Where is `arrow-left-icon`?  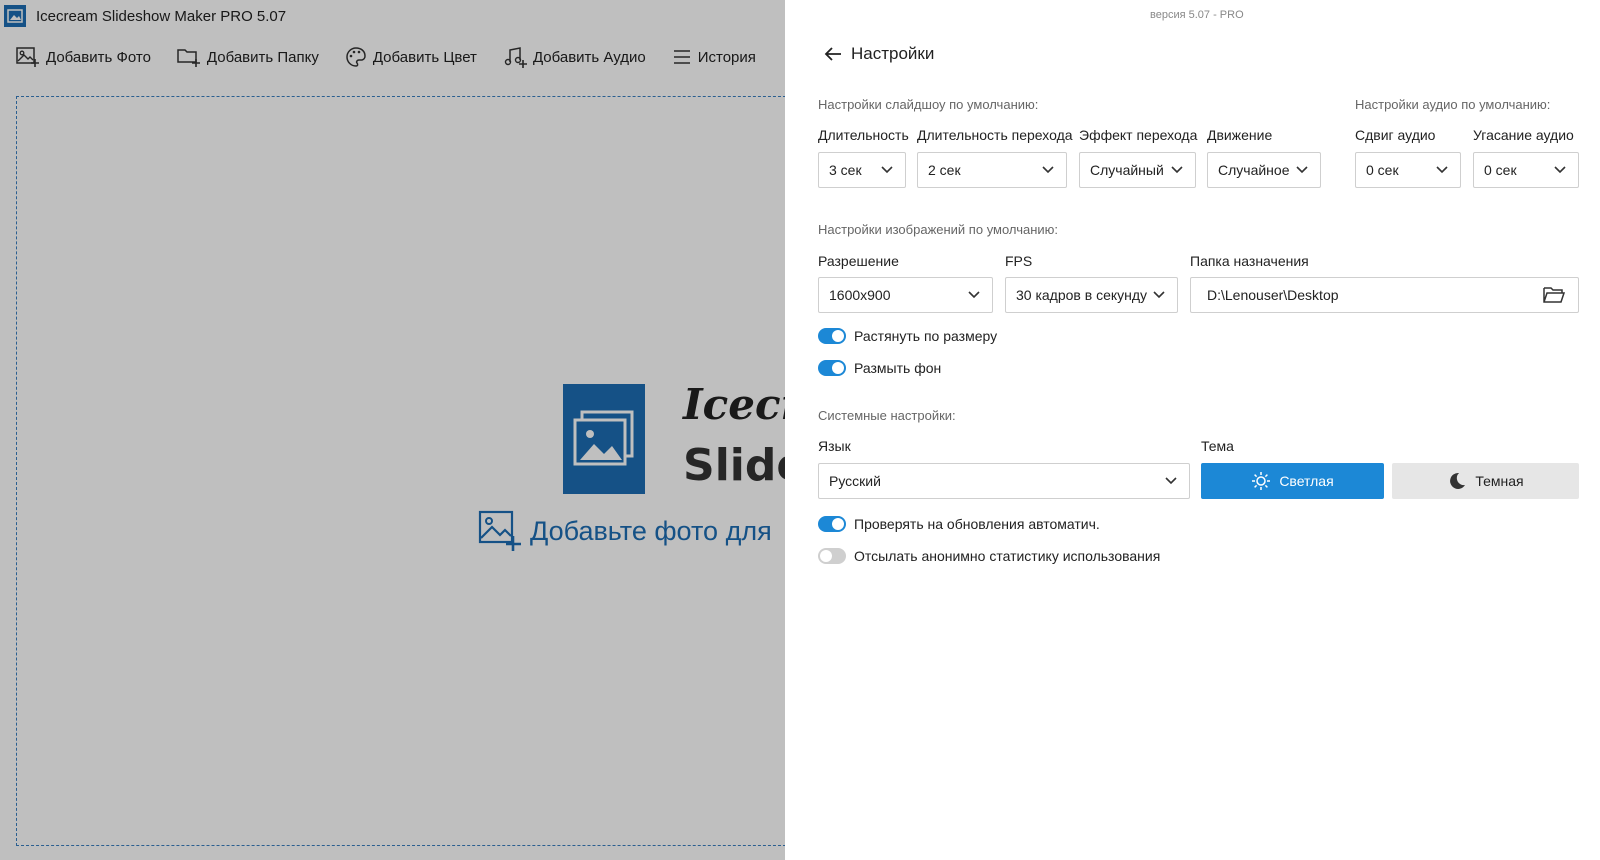 arrow-left-icon is located at coordinates (832, 54).